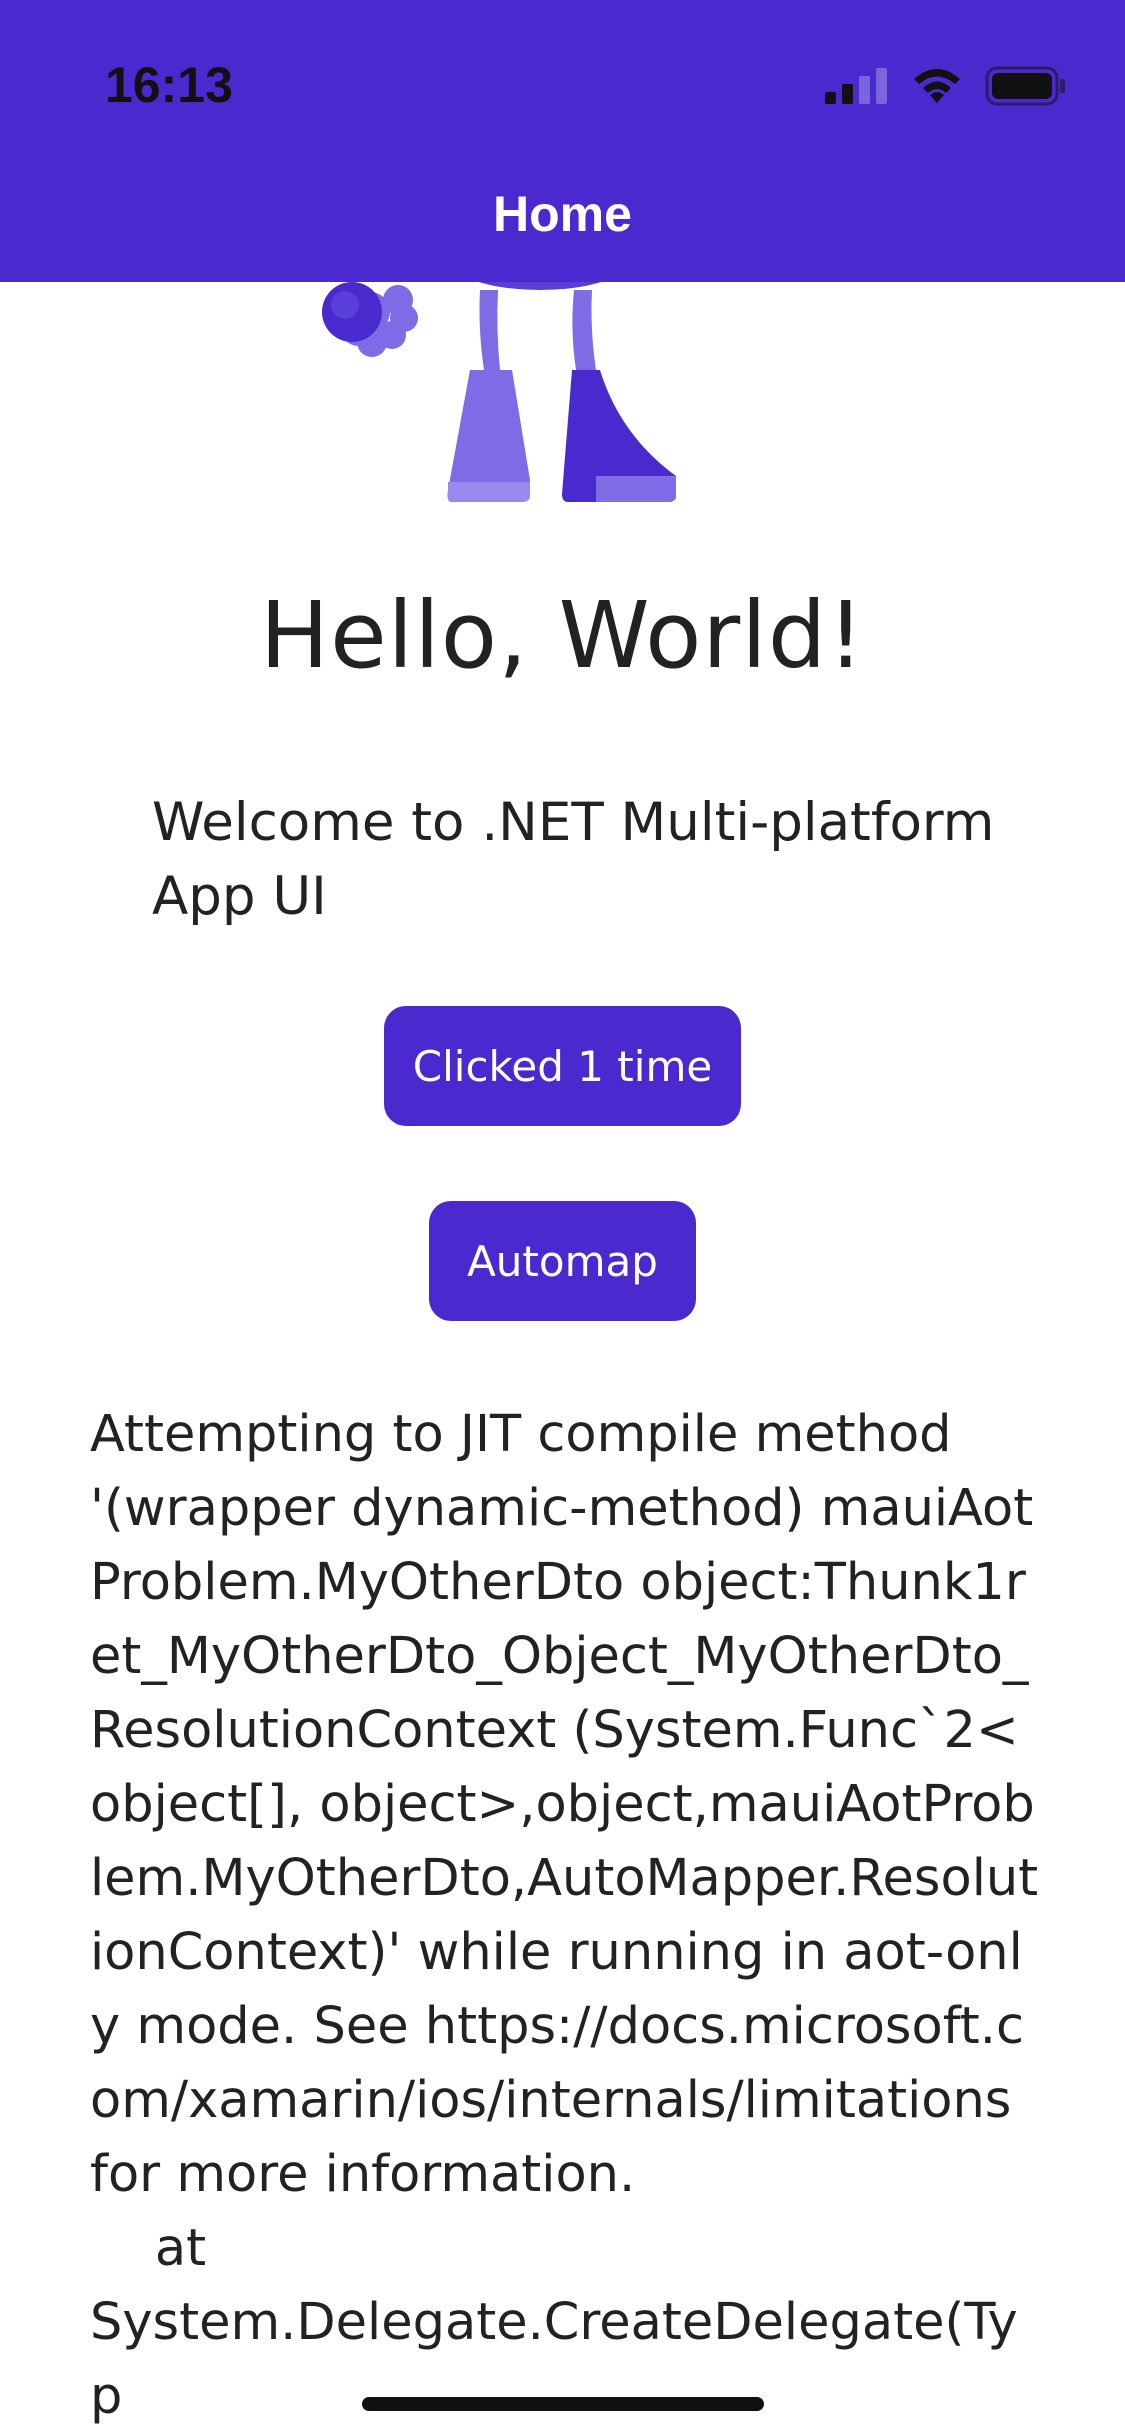 This screenshot has width=1125, height=2436. I want to click on battery-icon, so click(1025, 86).